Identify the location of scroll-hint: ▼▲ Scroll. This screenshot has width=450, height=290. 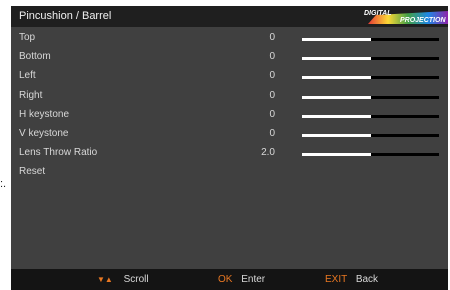
(123, 279).